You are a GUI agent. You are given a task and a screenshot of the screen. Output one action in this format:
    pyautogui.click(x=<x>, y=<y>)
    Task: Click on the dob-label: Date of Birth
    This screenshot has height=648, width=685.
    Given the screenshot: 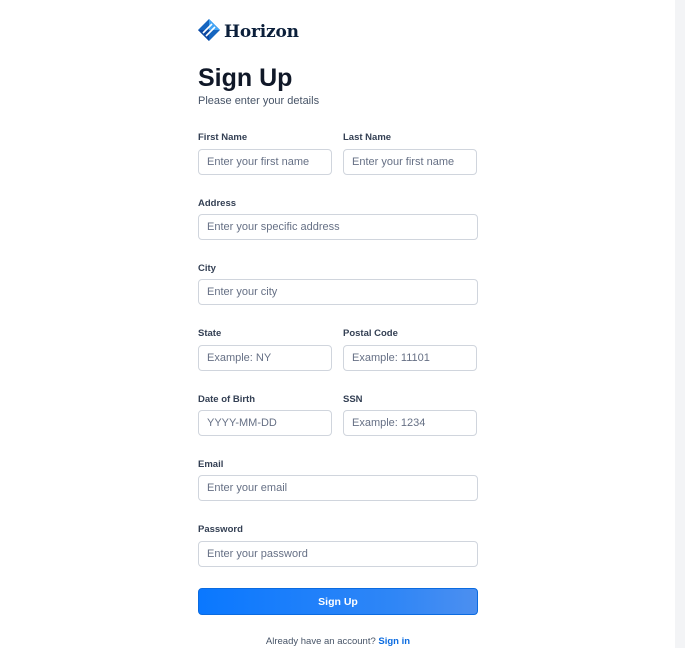 What is the action you would take?
    pyautogui.click(x=226, y=399)
    